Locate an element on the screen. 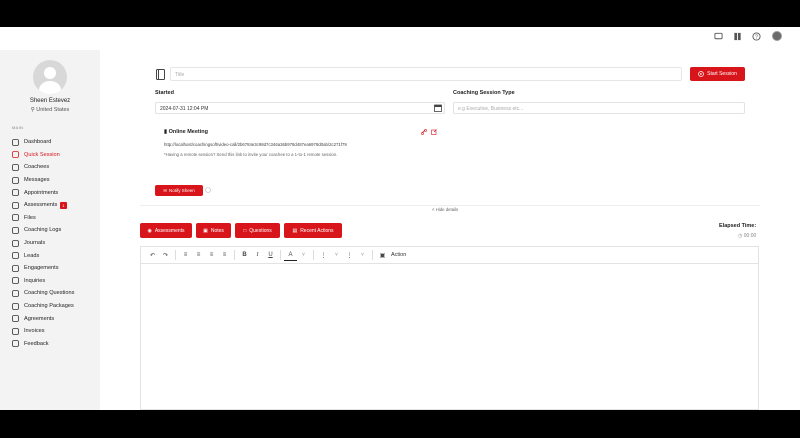 The height and width of the screenshot is (438, 800). sidebar-item-journals: Journals is located at coordinates (53, 243).